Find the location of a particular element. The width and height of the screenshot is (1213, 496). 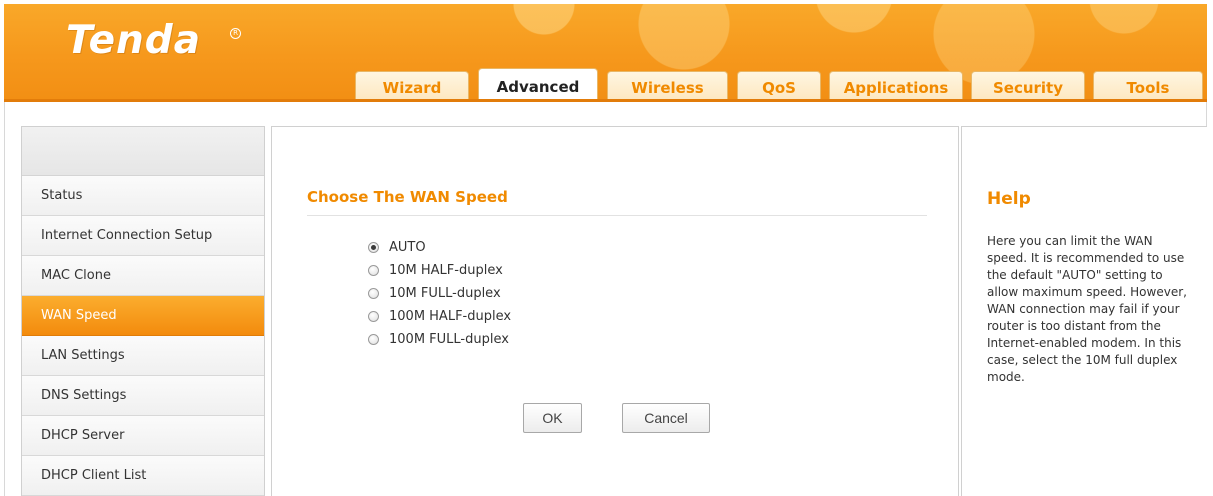

title-divider is located at coordinates (617, 215).